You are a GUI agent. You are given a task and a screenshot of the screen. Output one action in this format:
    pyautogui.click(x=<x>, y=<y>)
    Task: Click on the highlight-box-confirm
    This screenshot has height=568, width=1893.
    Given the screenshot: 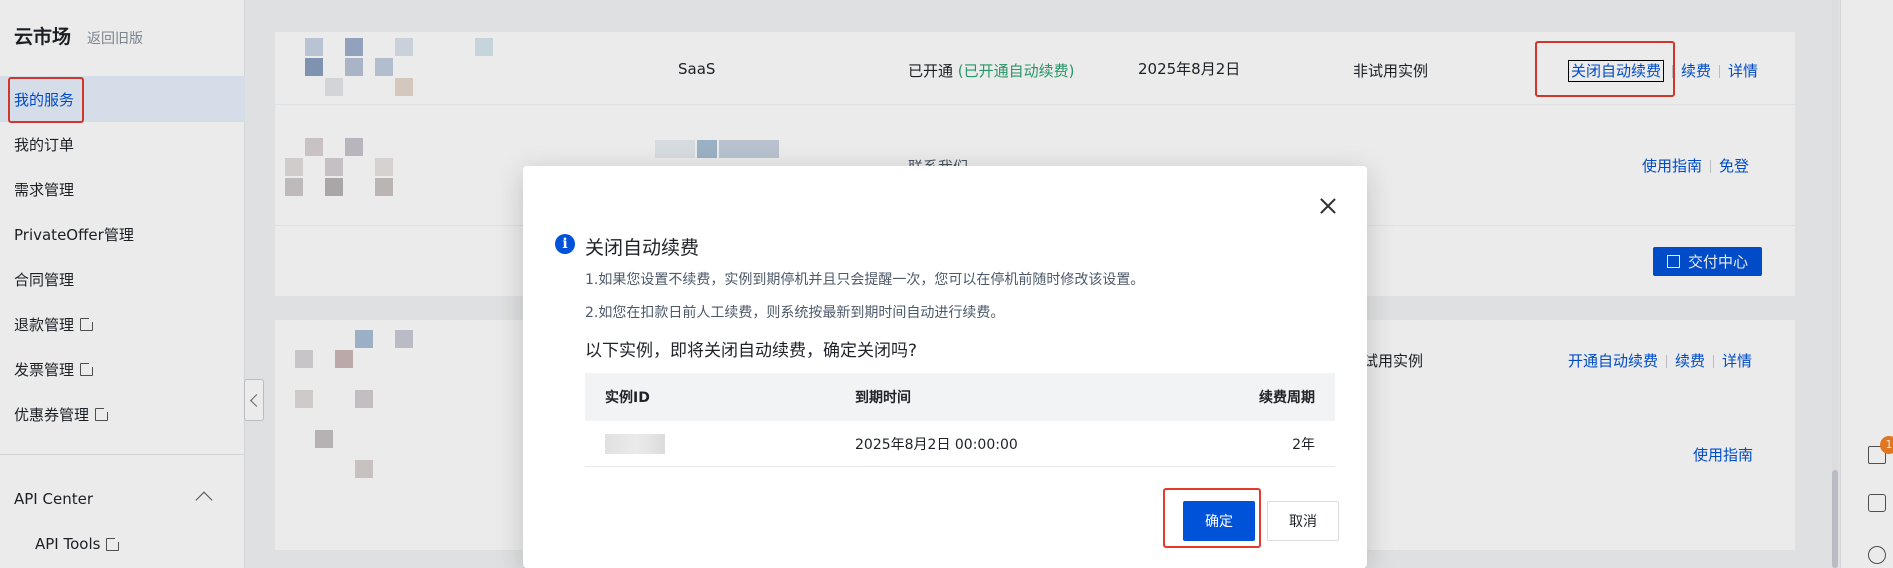 What is the action you would take?
    pyautogui.click(x=1212, y=518)
    